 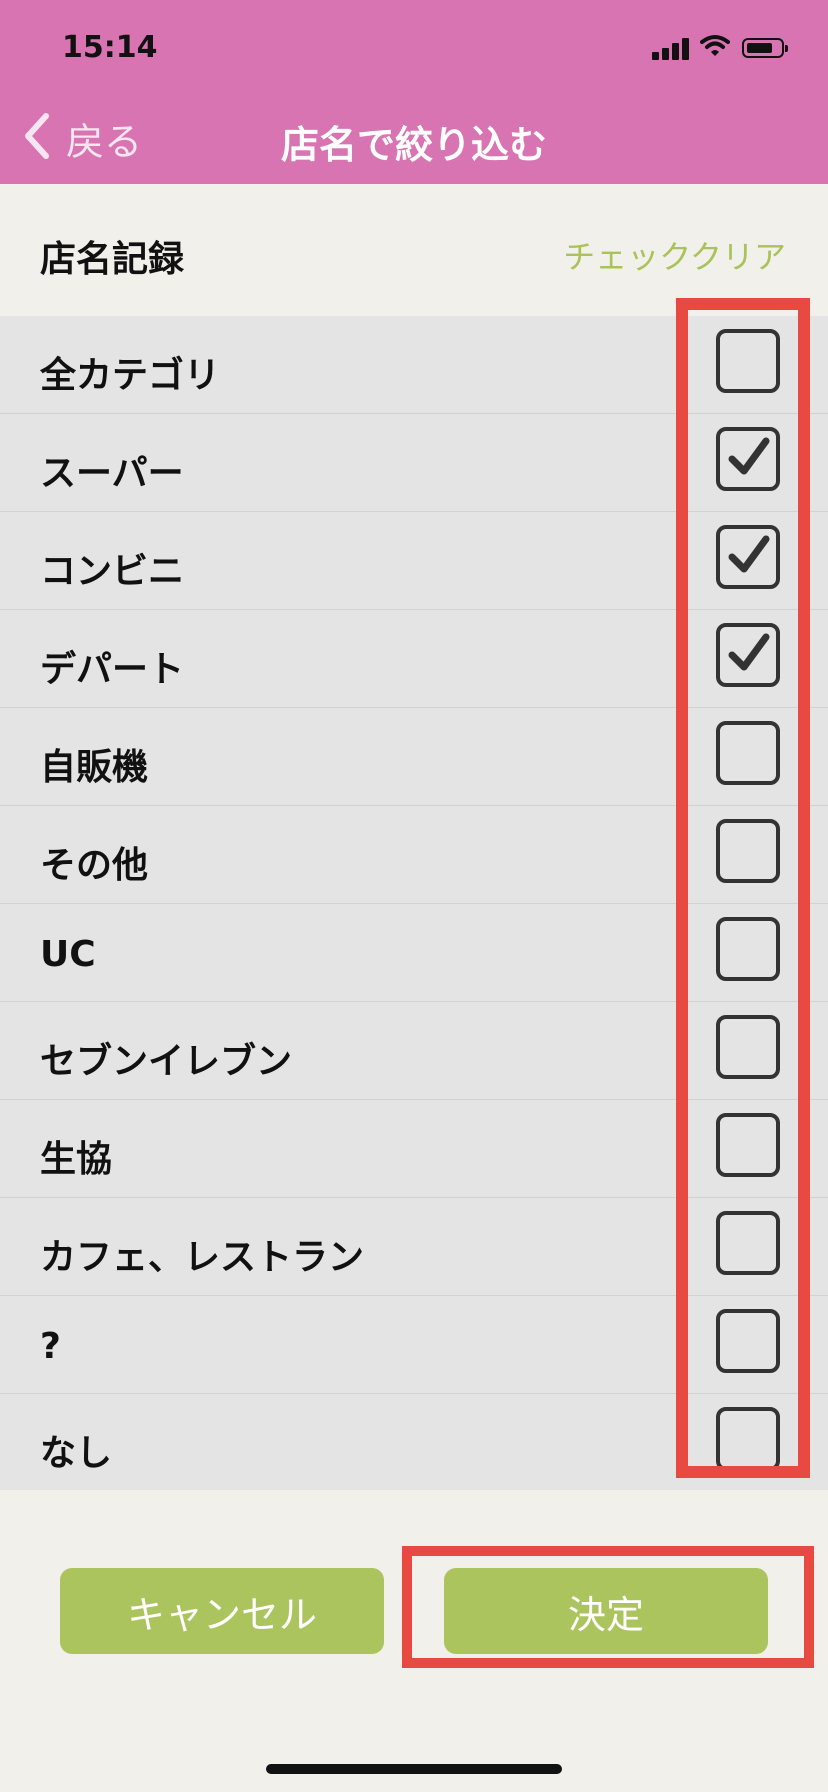 I want to click on list-item: セブンイレブン, so click(x=414, y=1051).